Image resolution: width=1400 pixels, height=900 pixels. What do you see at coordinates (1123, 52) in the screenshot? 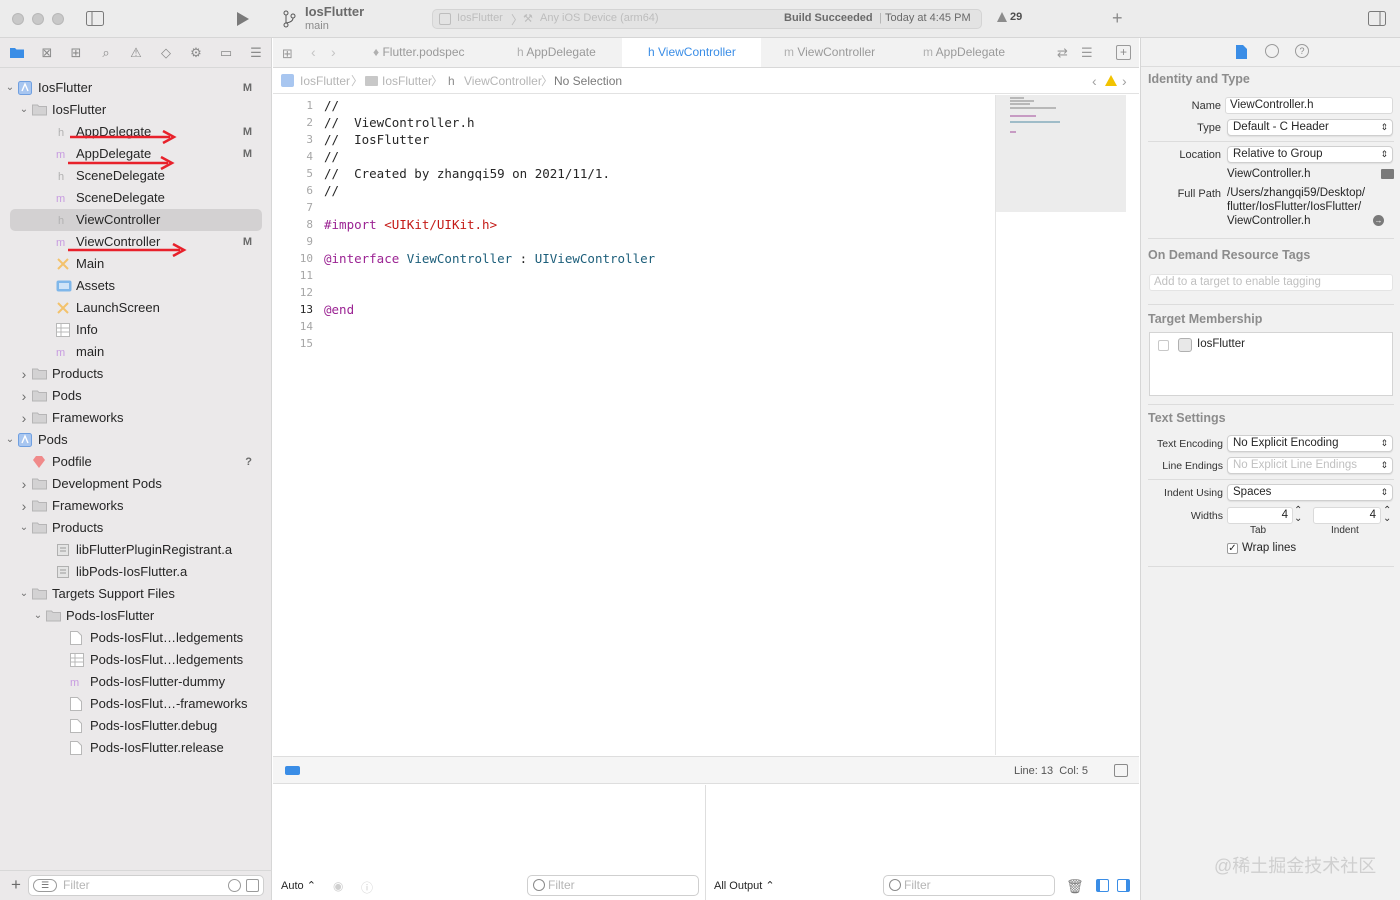
I see `add-editor-icon: +` at bounding box center [1123, 52].